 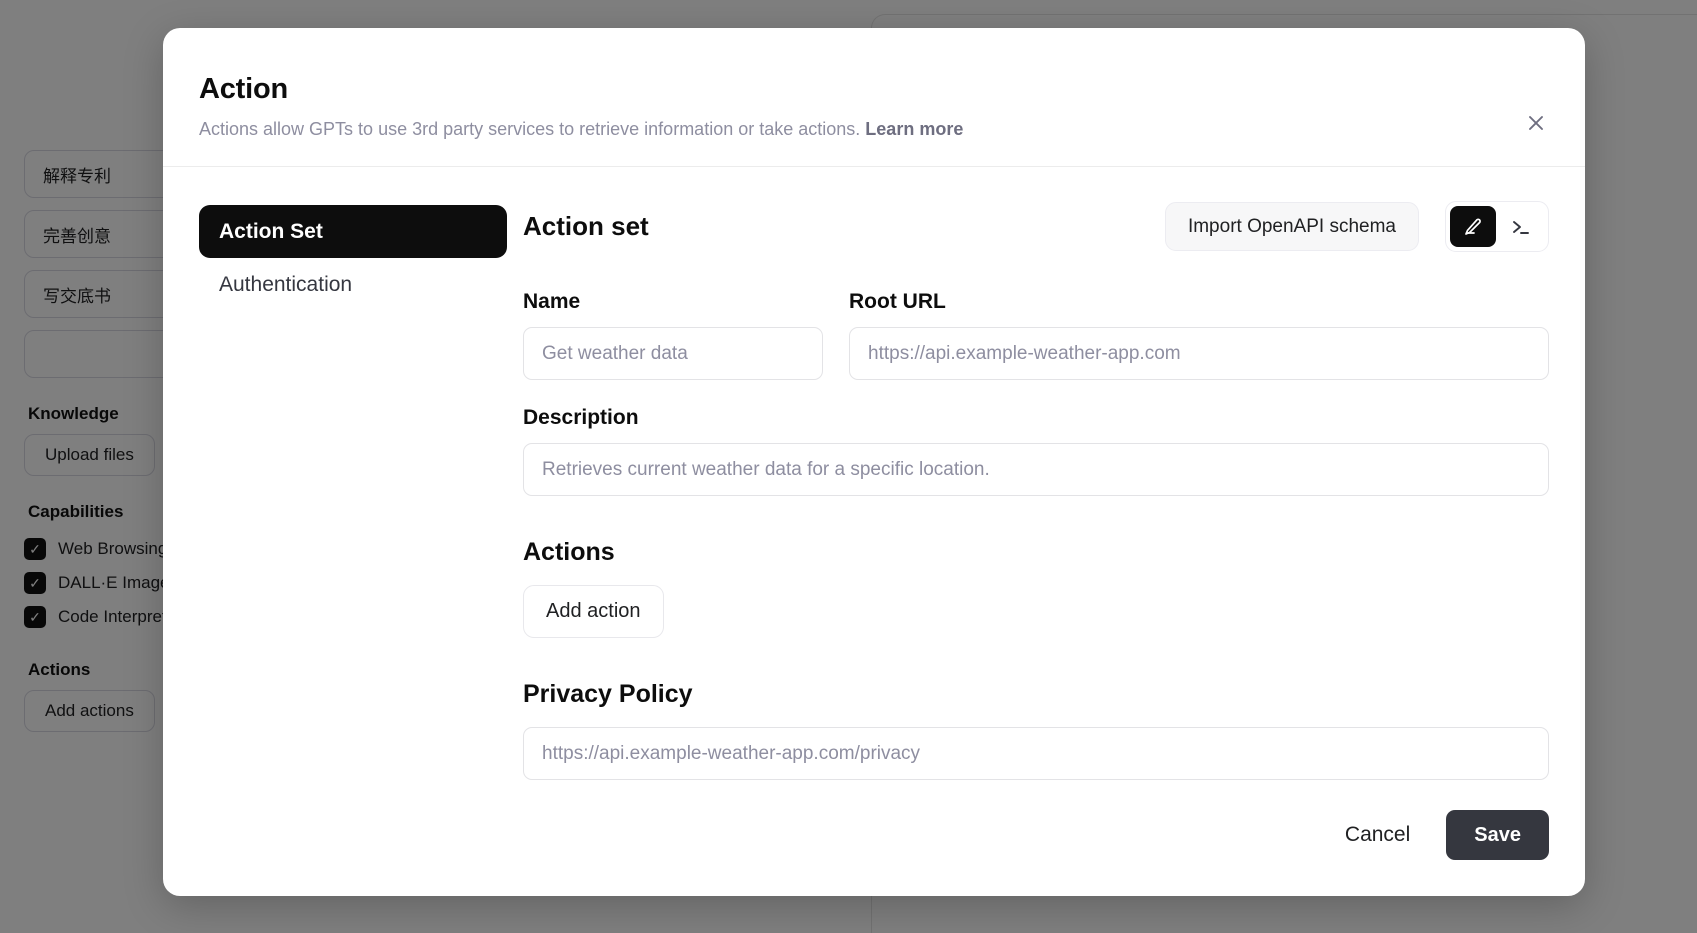 What do you see at coordinates (1497, 835) in the screenshot?
I see `save-button: Save` at bounding box center [1497, 835].